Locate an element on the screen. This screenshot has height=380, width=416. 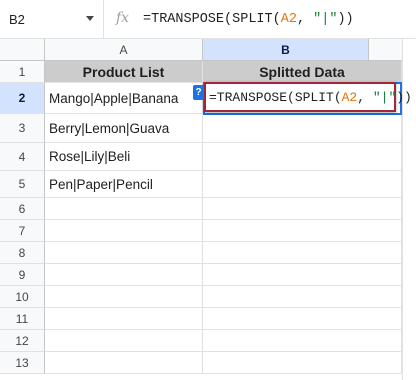
row-header-12: 12 is located at coordinates (22, 341).